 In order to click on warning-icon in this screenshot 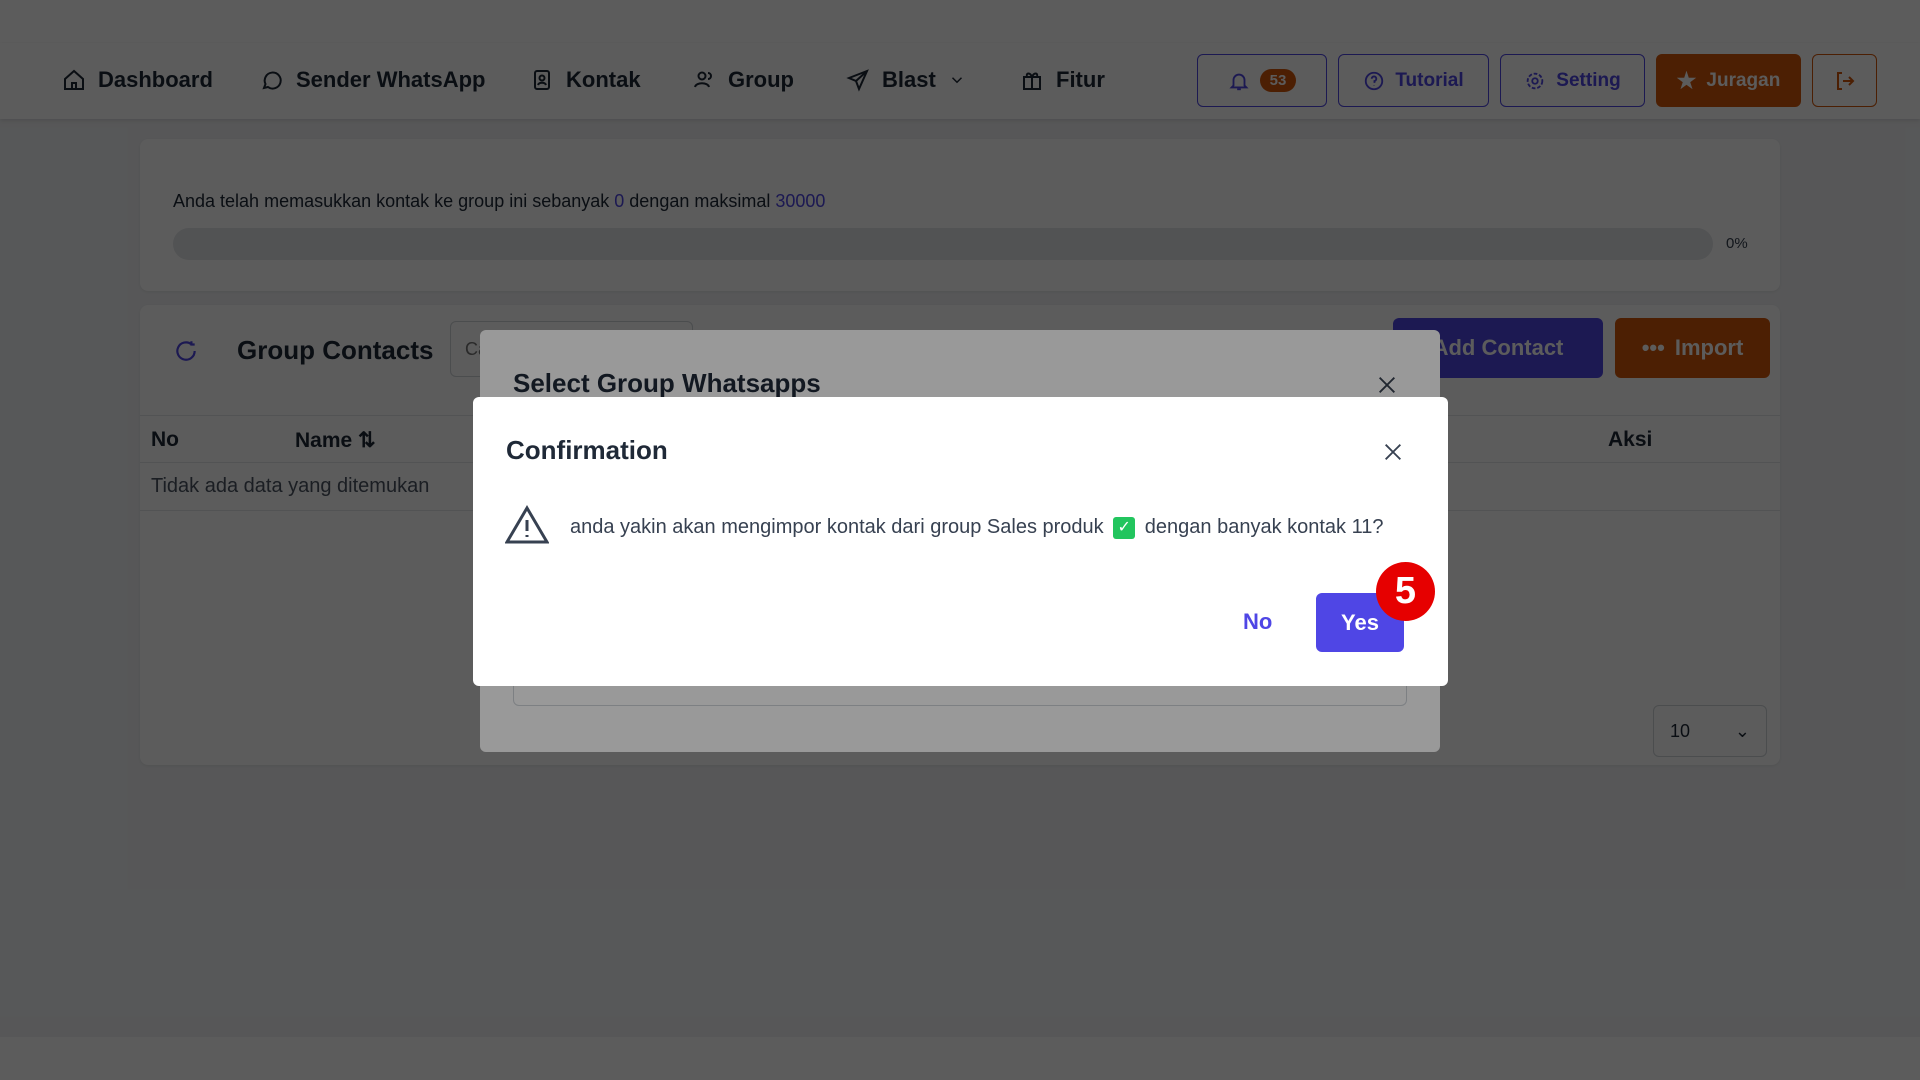, I will do `click(527, 524)`.